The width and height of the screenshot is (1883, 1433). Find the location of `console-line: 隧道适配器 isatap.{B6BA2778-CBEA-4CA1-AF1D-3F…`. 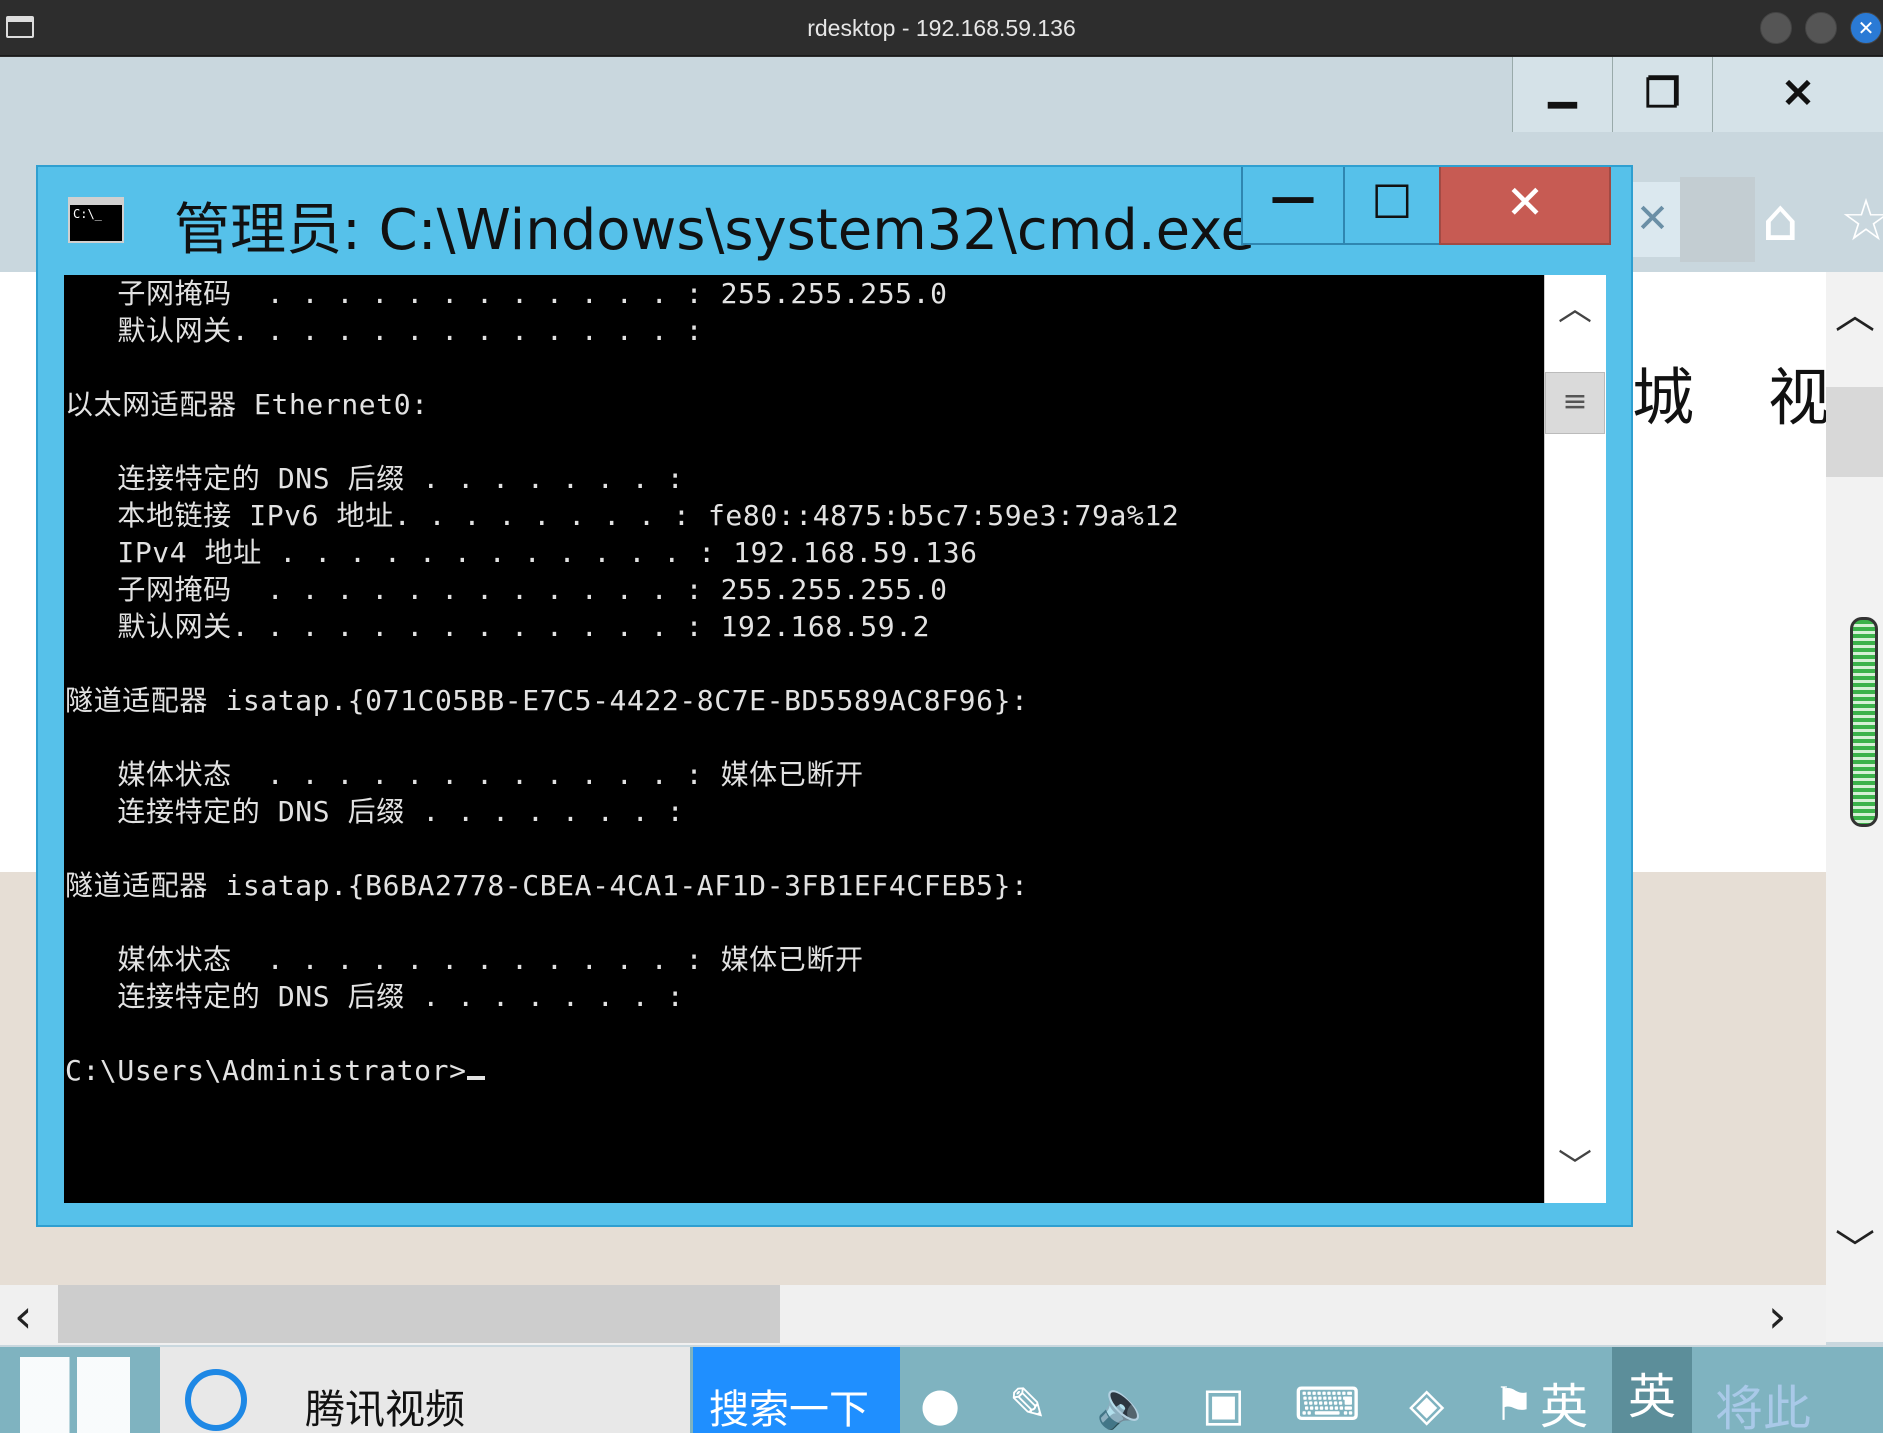

console-line: 隧道适配器 isatap.{B6BA2778-CBEA-4CA1-AF1D-3F… is located at coordinates (547, 885).